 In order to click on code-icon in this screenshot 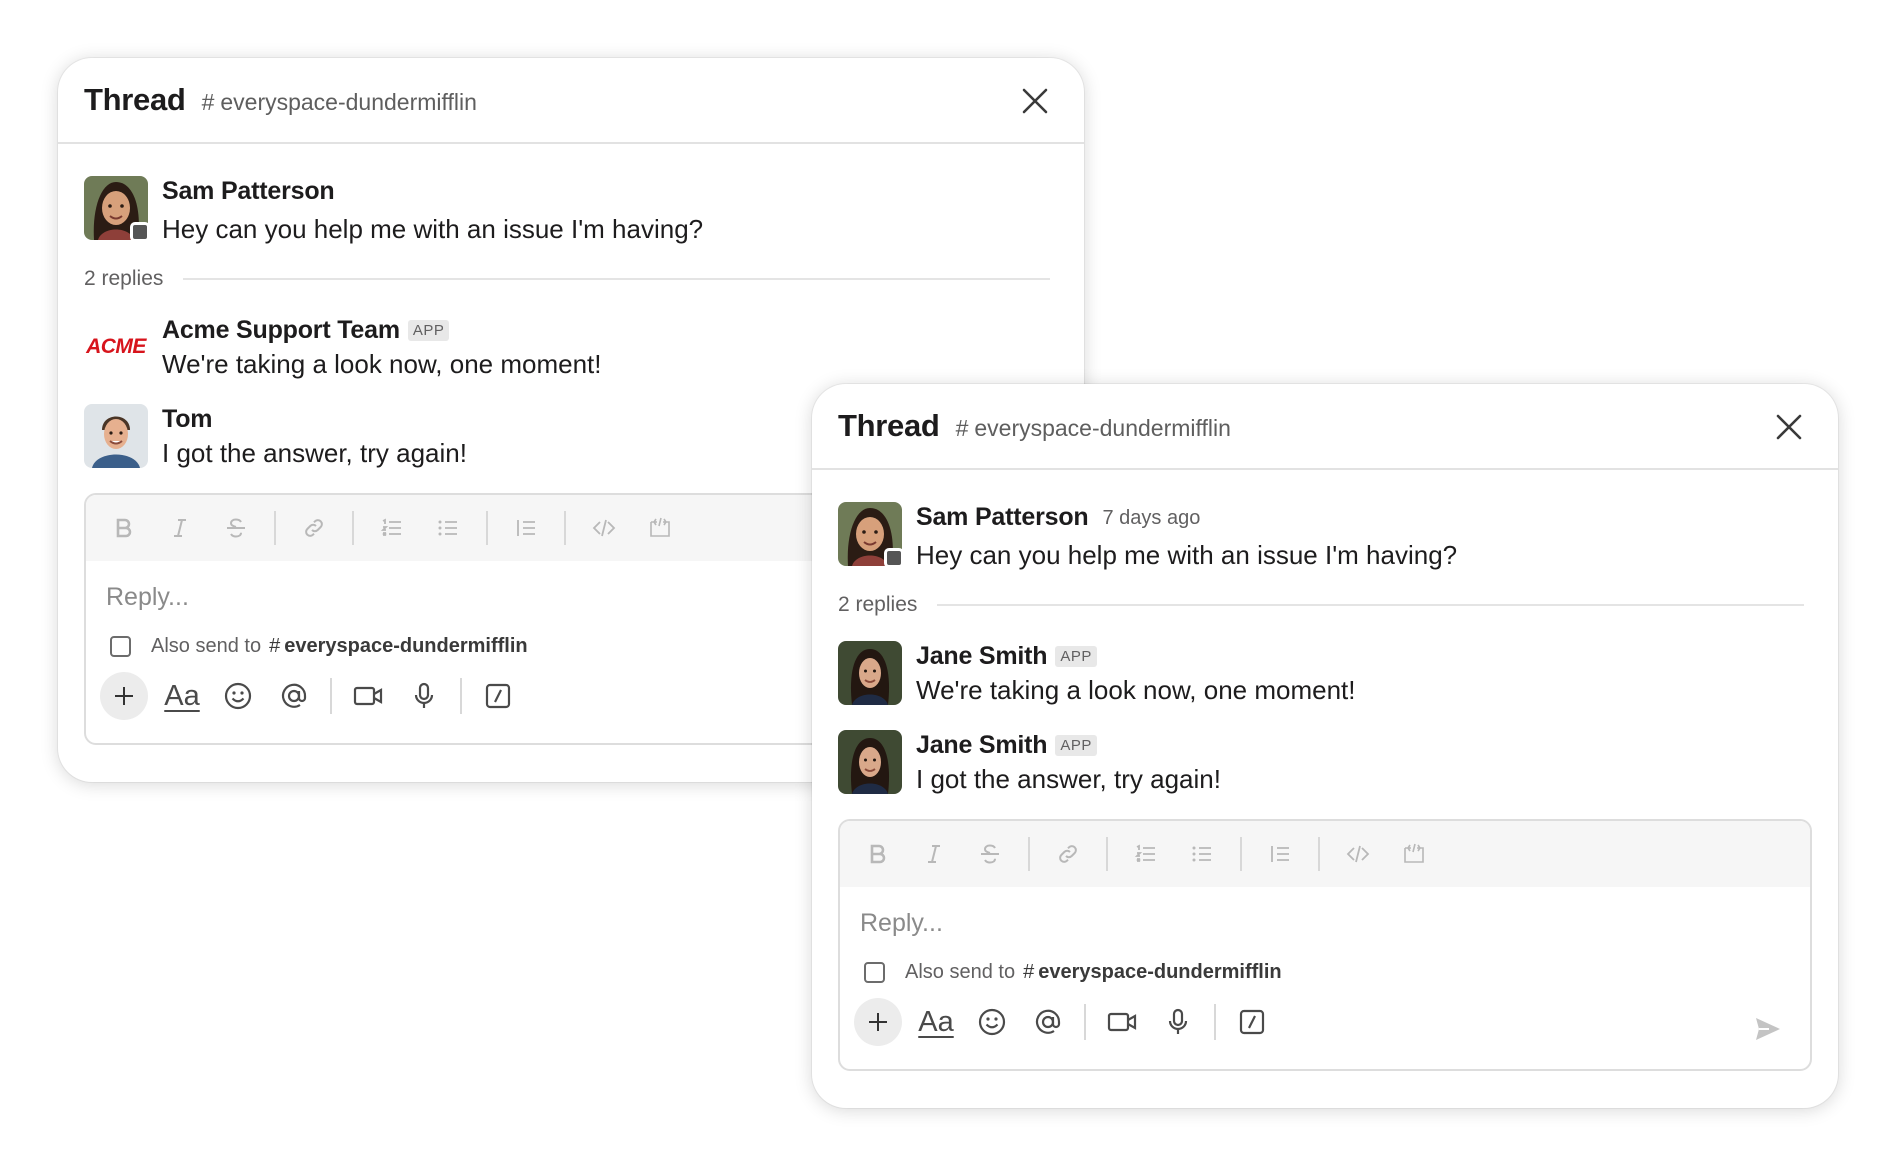, I will do `click(1358, 854)`.